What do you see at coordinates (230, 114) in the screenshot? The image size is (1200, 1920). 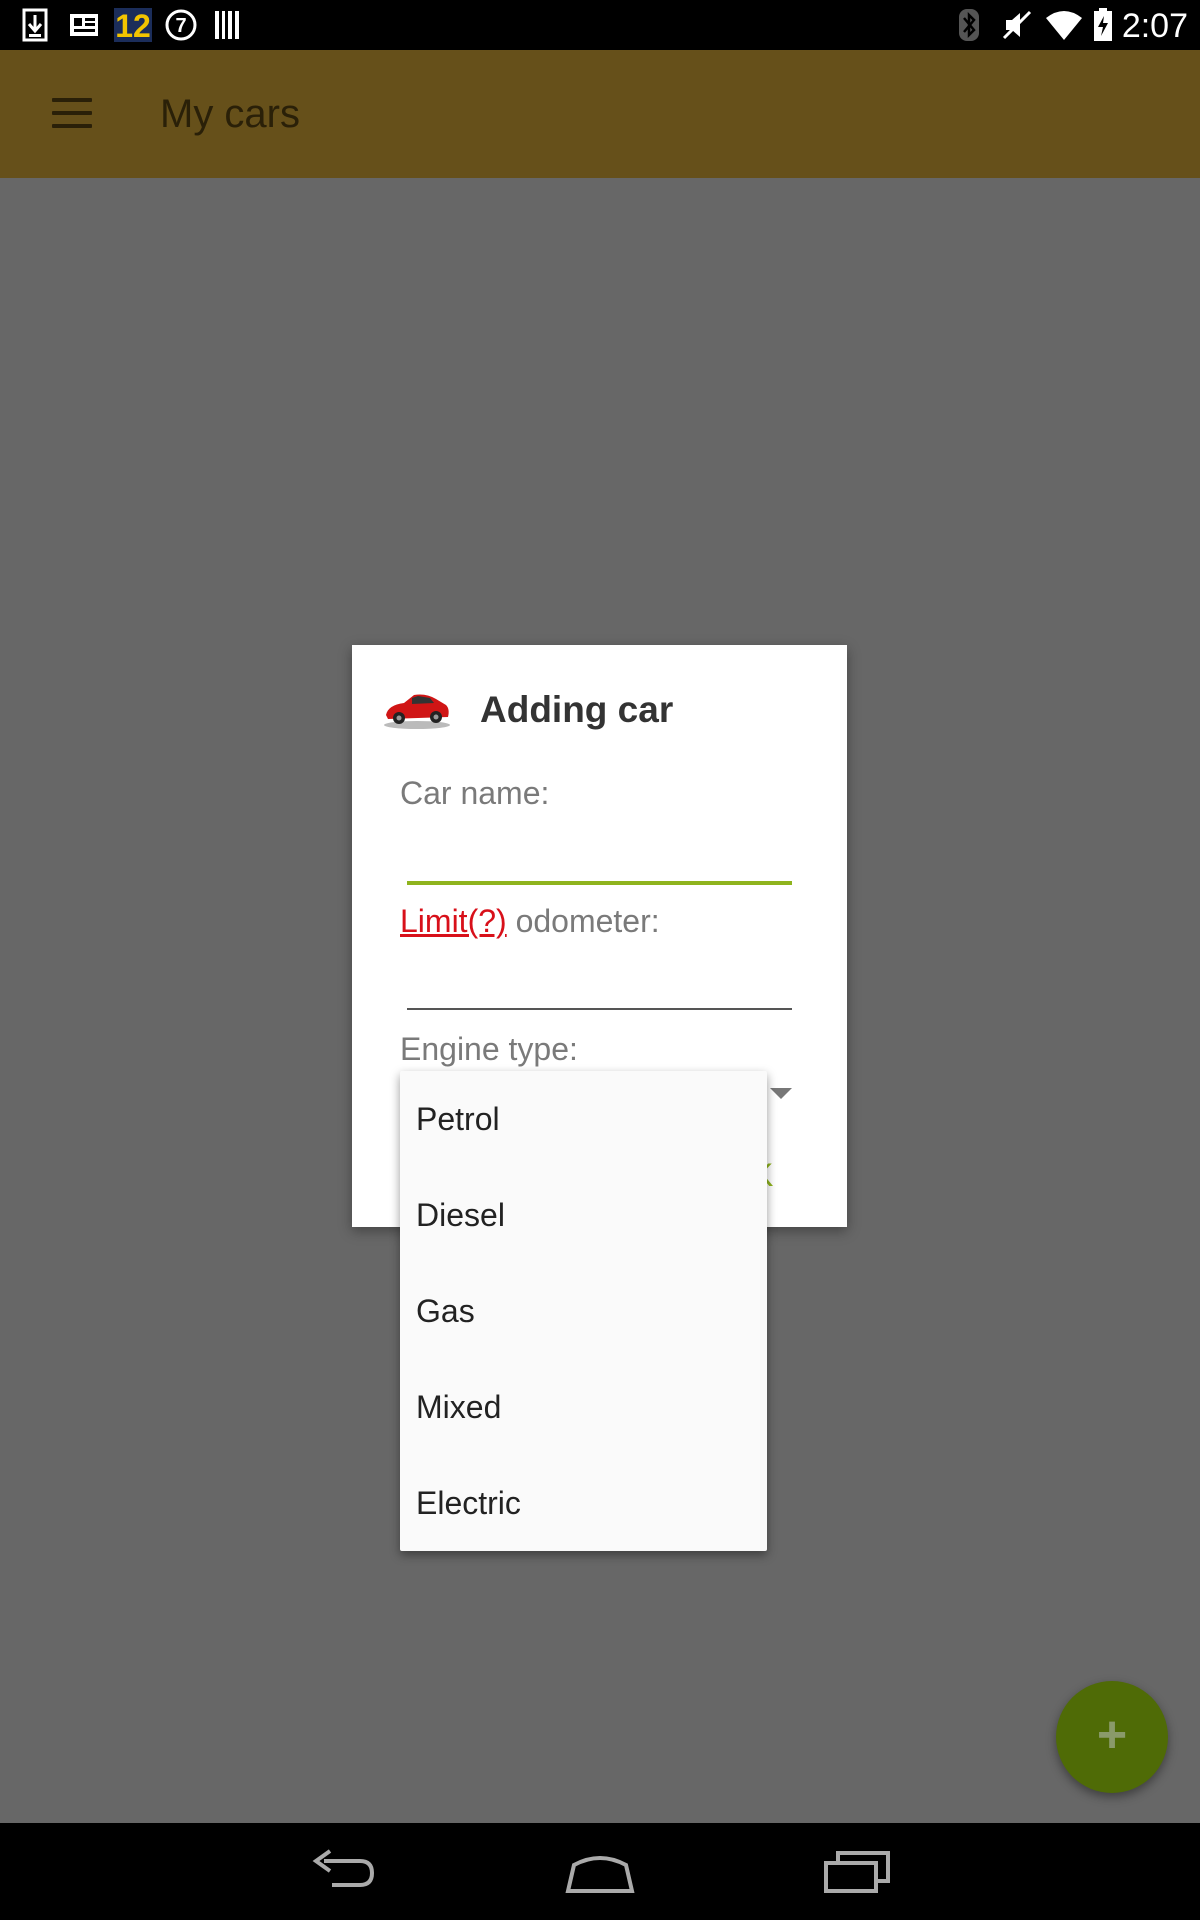 I see `app-title: My cars` at bounding box center [230, 114].